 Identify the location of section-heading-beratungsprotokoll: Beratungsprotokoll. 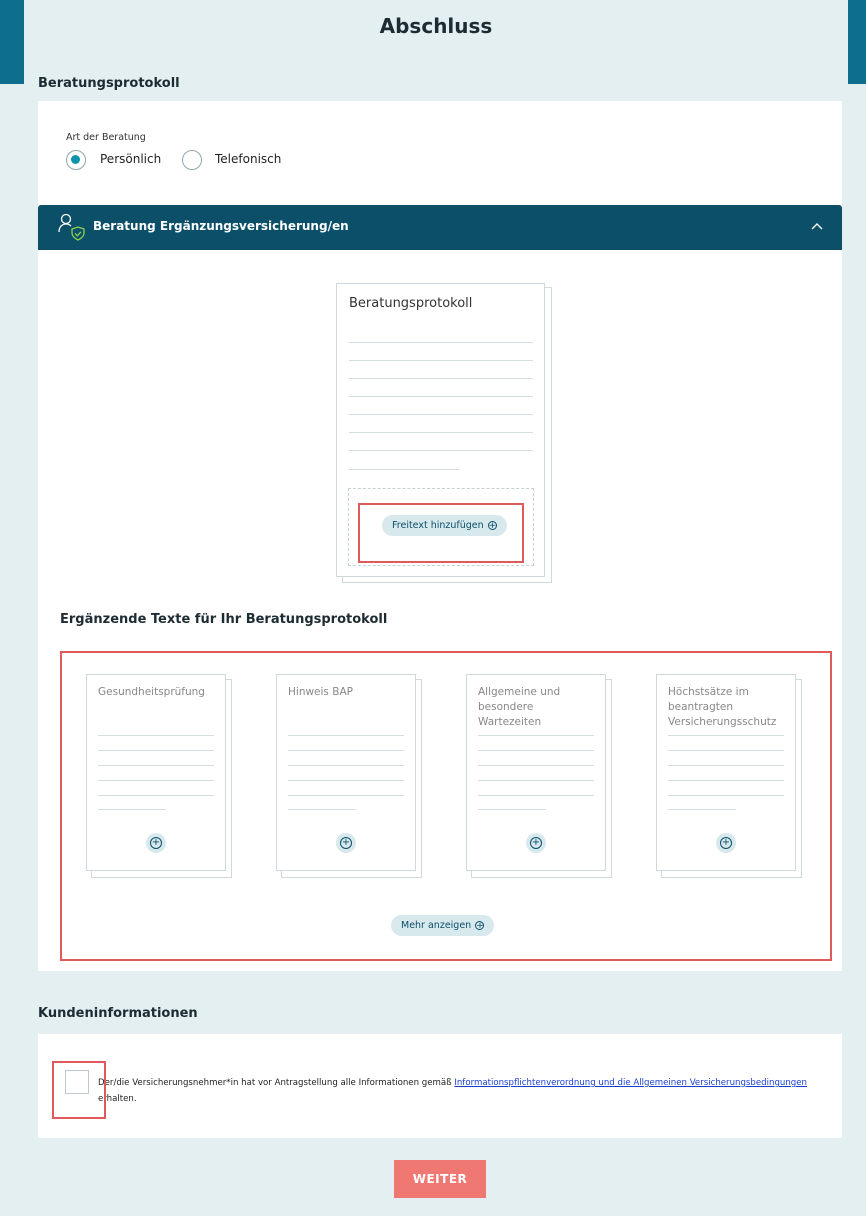
(109, 83).